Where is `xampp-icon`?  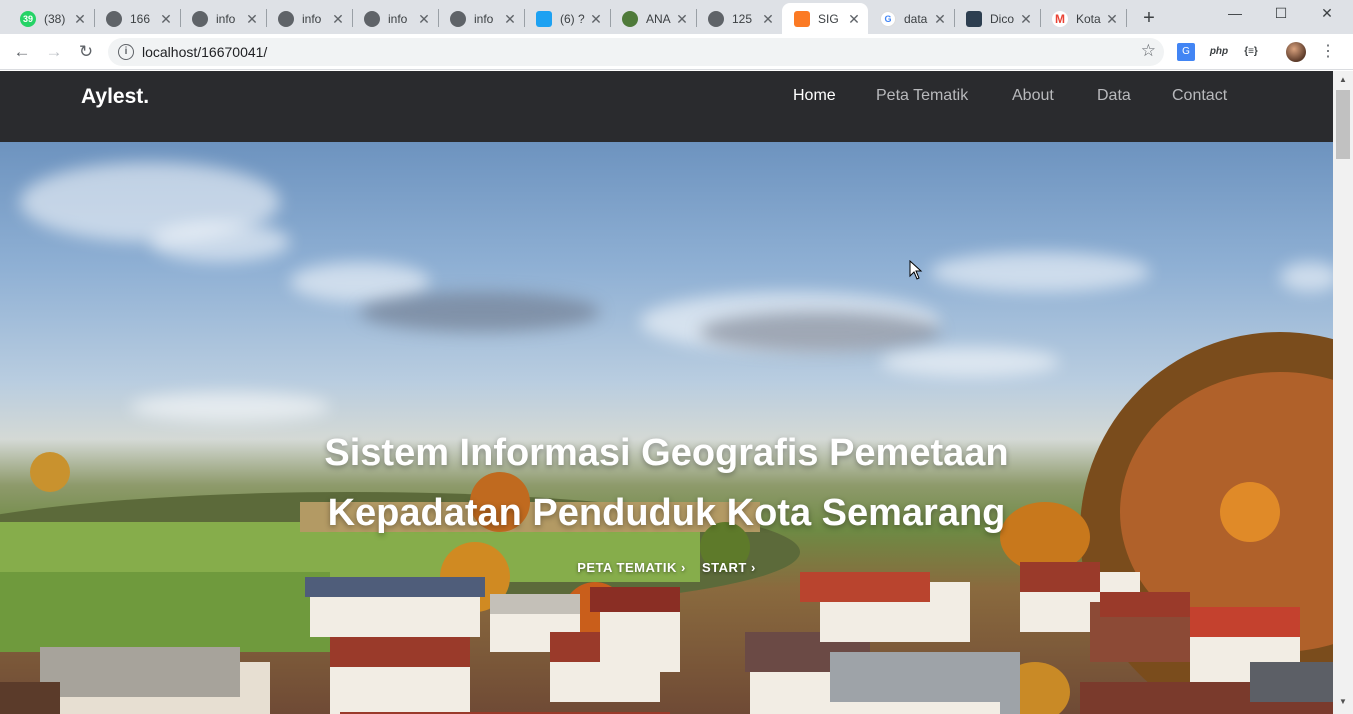 xampp-icon is located at coordinates (802, 18).